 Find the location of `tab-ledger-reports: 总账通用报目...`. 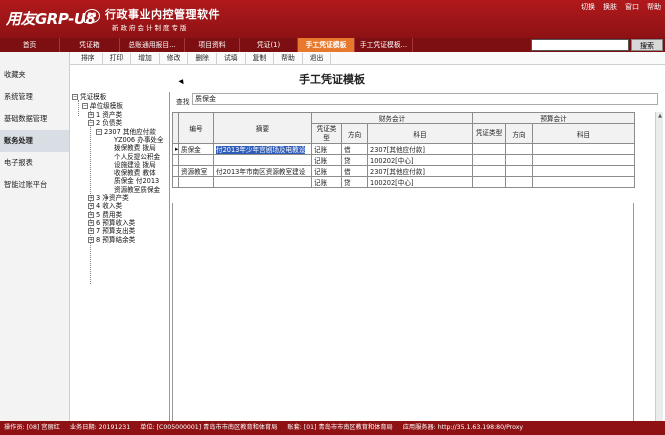

tab-ledger-reports: 总账通用报目... is located at coordinates (152, 45).